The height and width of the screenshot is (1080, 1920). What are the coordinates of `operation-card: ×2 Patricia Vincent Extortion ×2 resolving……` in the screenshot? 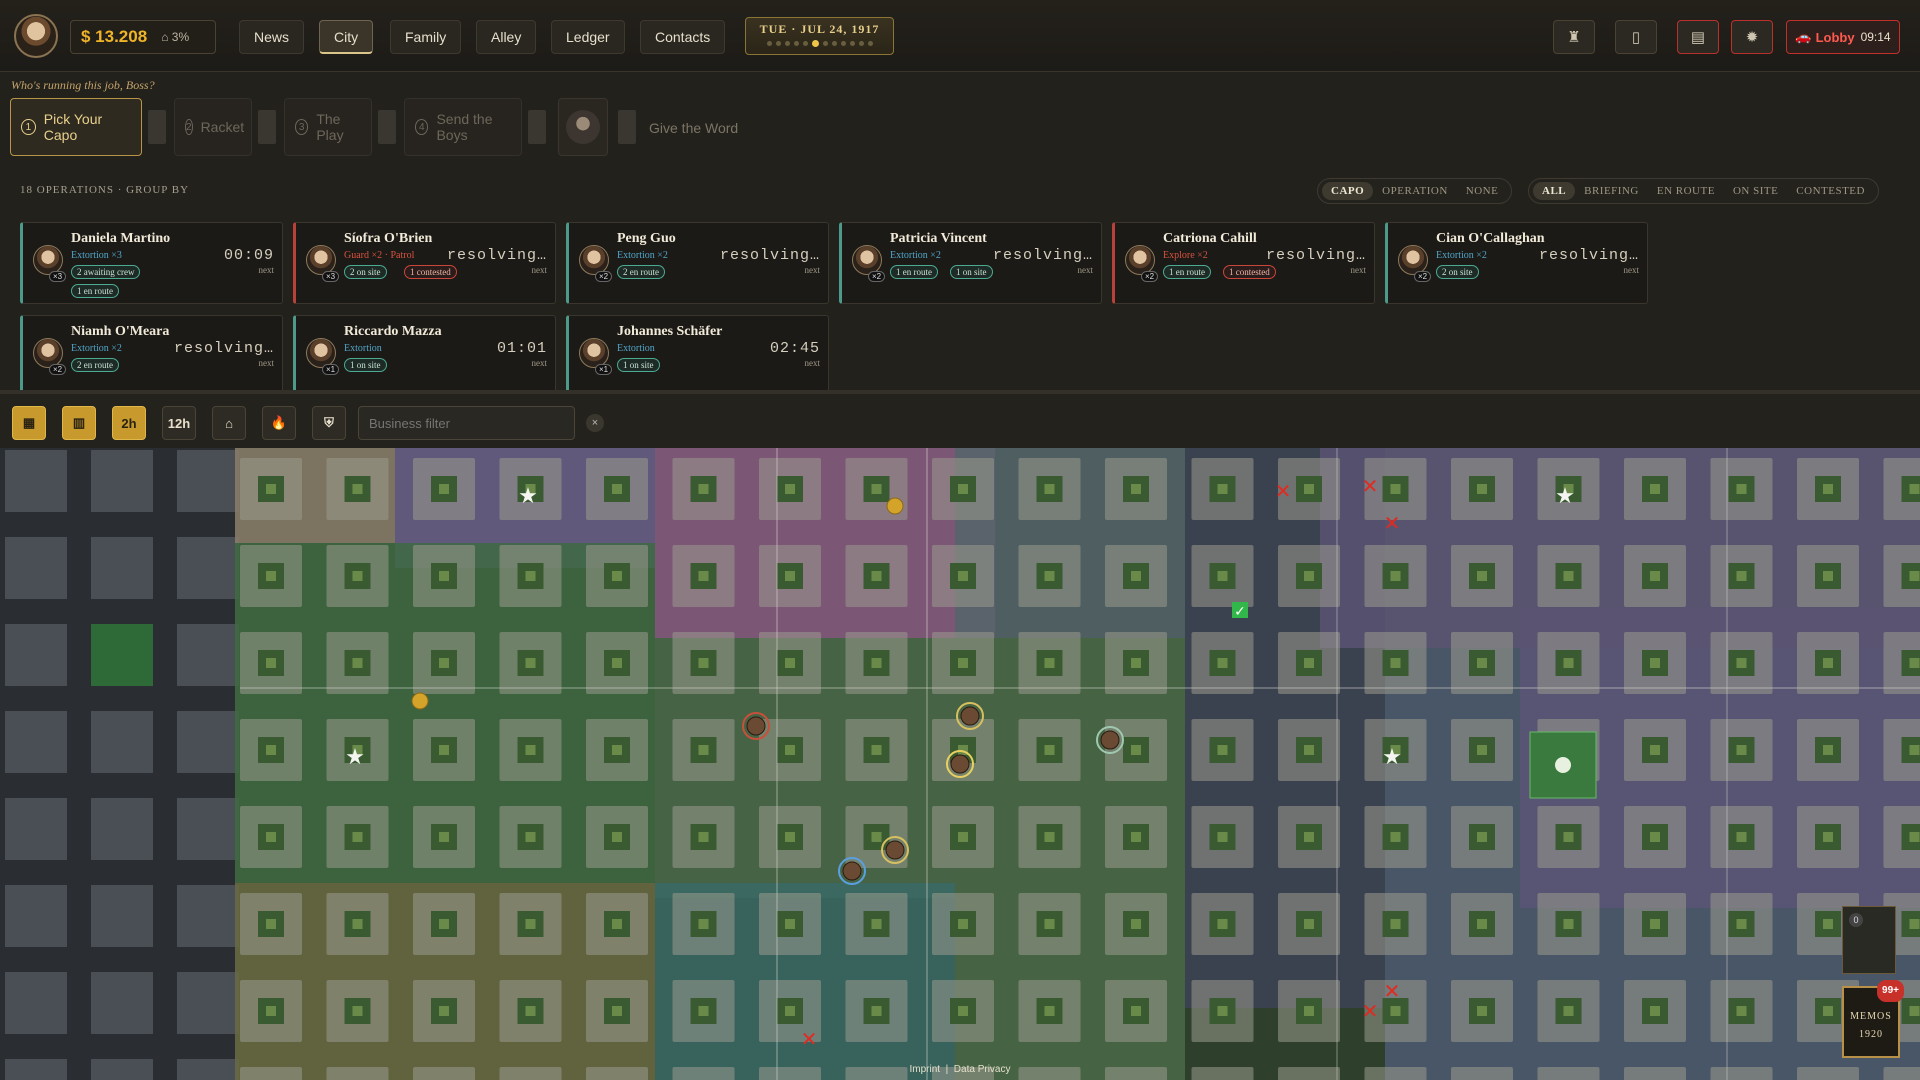 It's located at (970, 263).